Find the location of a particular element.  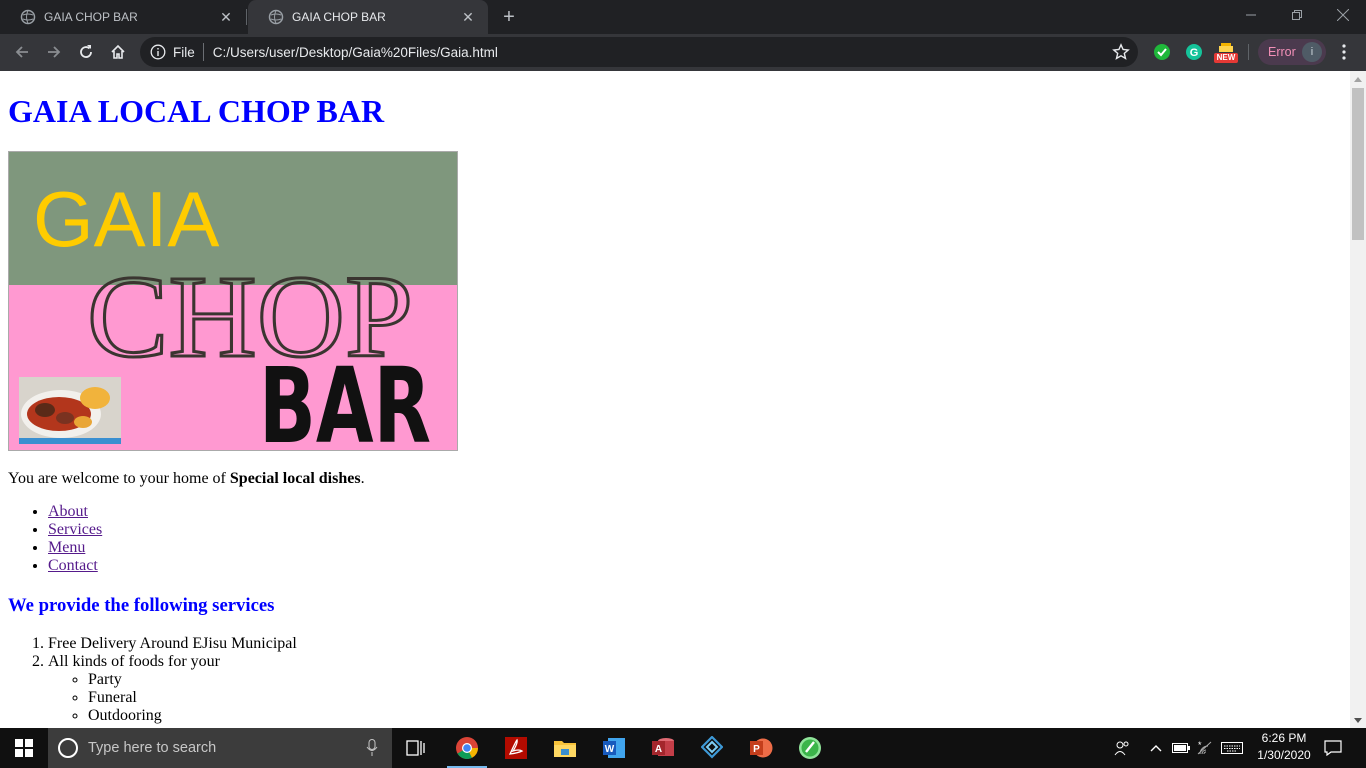

check-extension-icon is located at coordinates (1162, 52).